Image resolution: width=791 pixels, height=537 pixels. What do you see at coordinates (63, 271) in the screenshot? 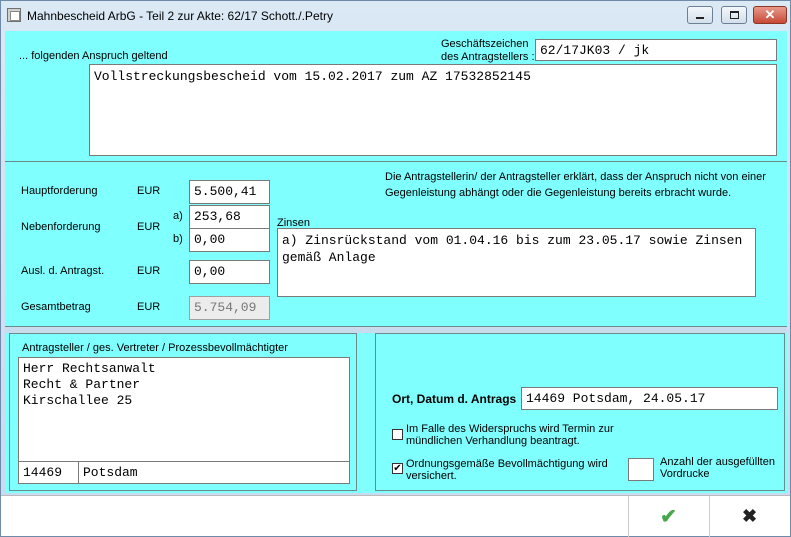
I see `auslagen-label: Ausl. d. Antragst.` at bounding box center [63, 271].